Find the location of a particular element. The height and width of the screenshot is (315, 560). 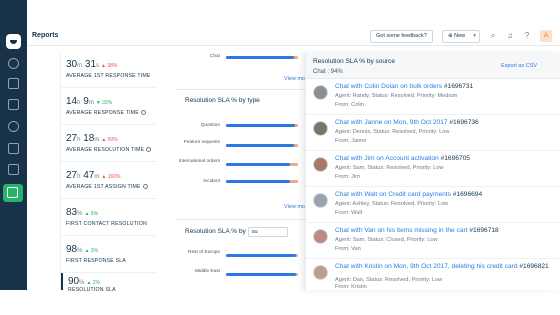

metric-value: 30m 31s ▲ 38% is located at coordinates (92, 64).